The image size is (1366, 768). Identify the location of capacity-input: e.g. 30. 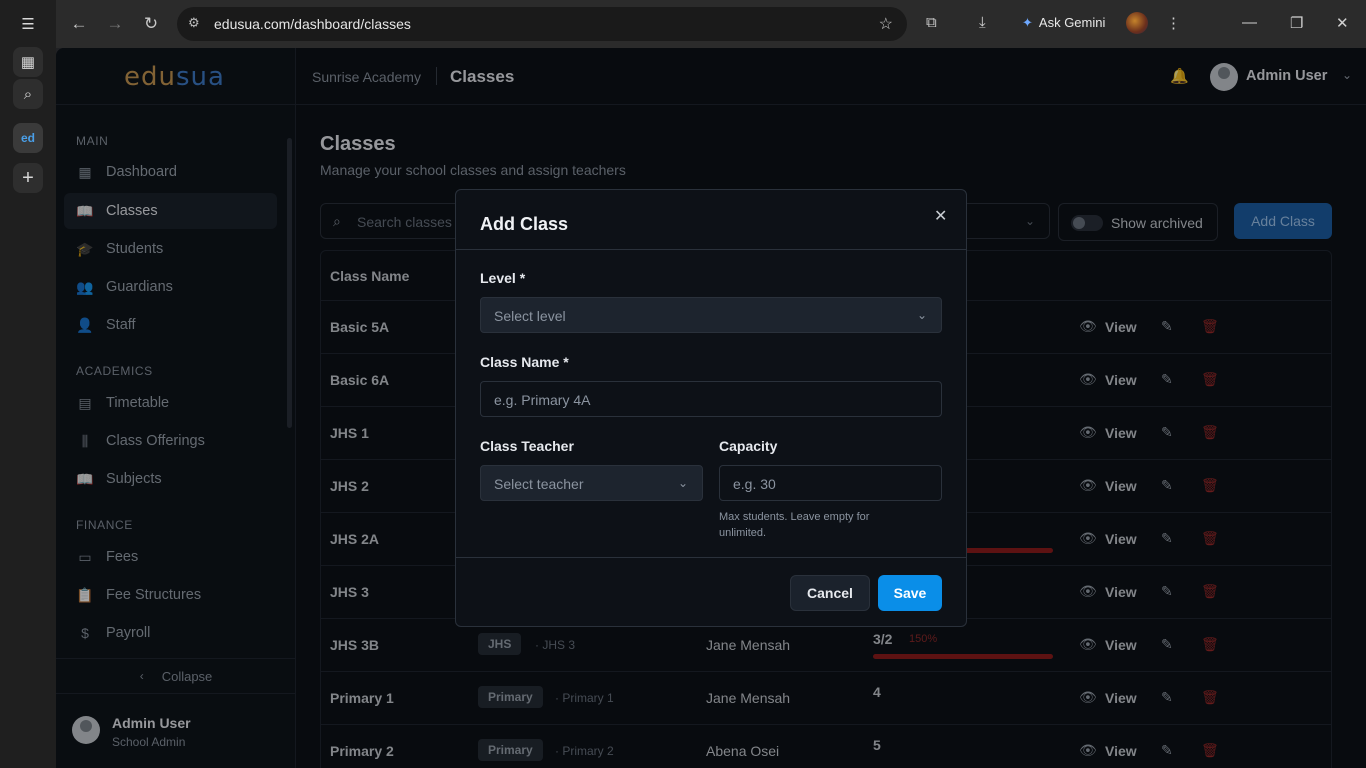
(830, 483).